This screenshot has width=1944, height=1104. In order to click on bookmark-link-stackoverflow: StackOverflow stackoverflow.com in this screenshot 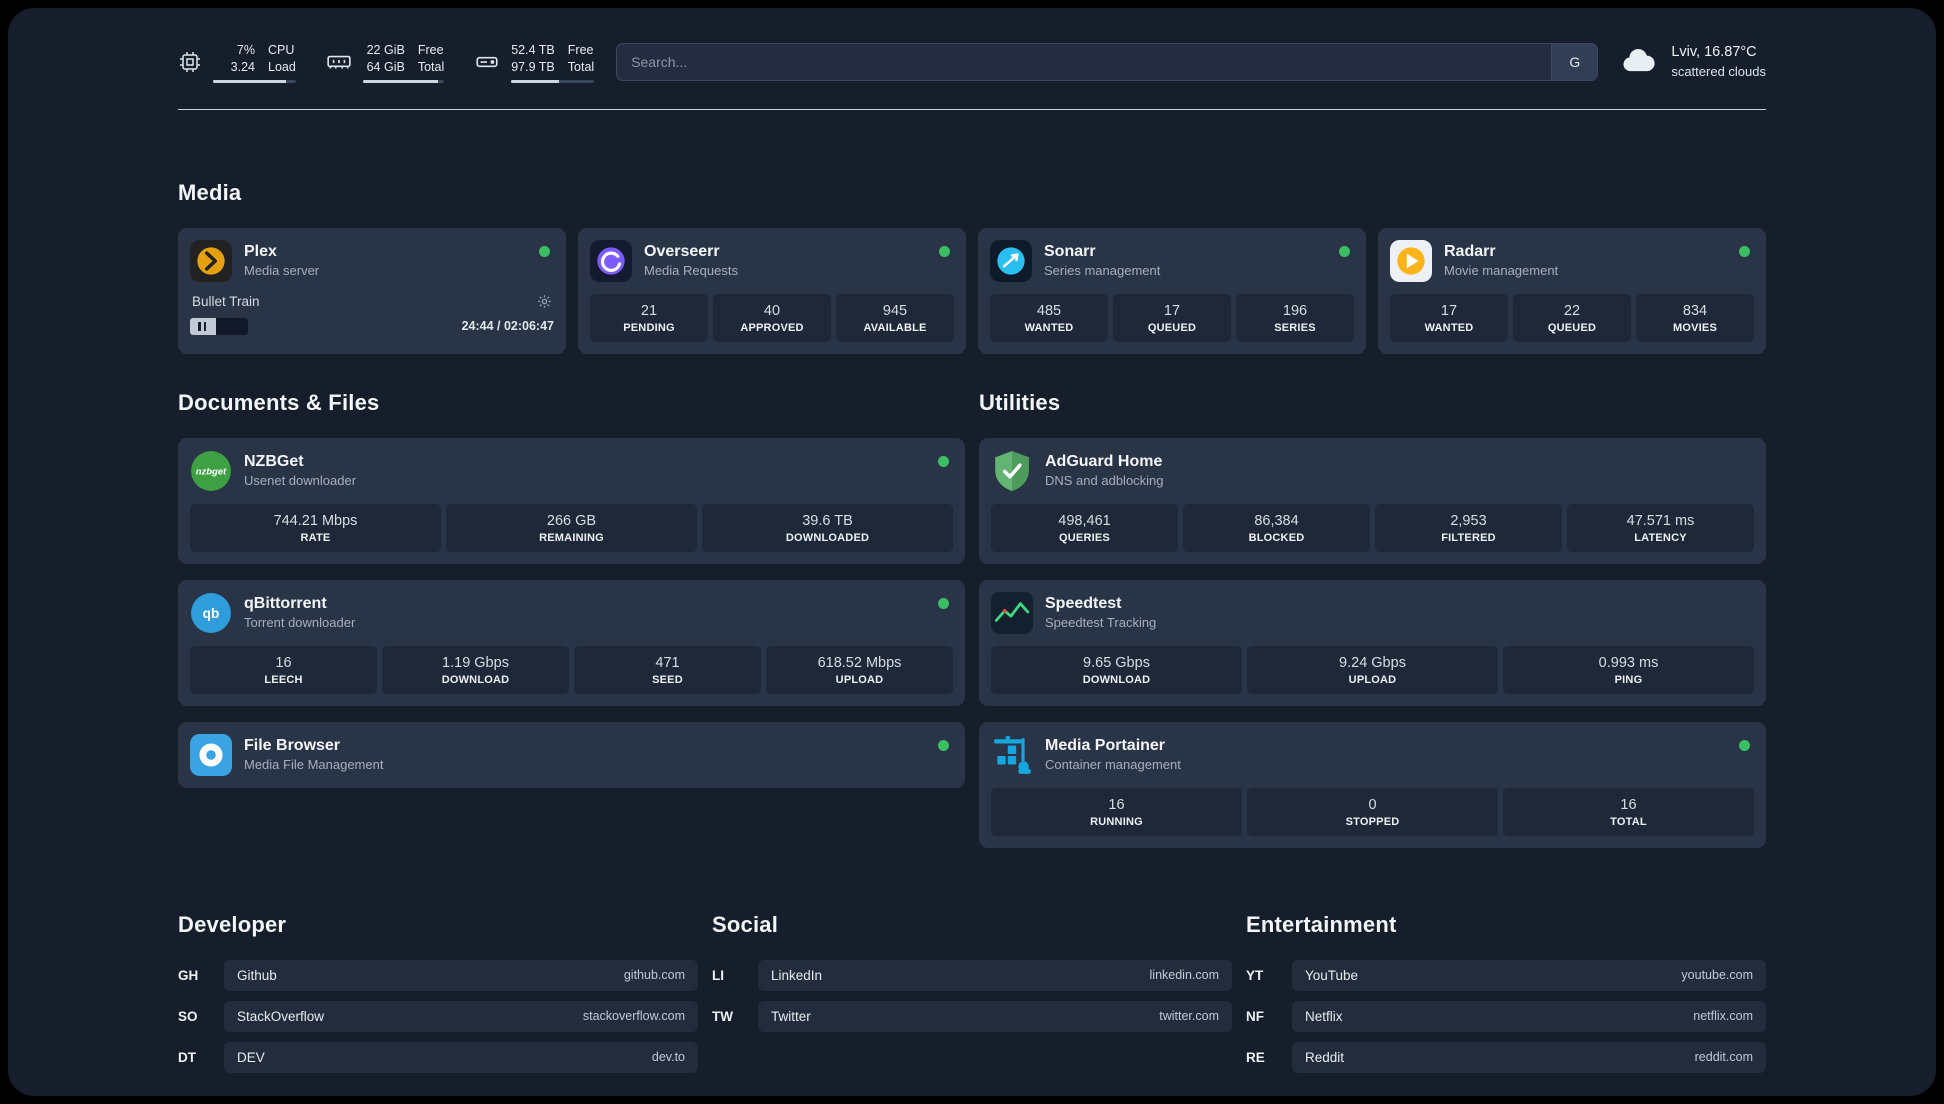, I will do `click(461, 1016)`.